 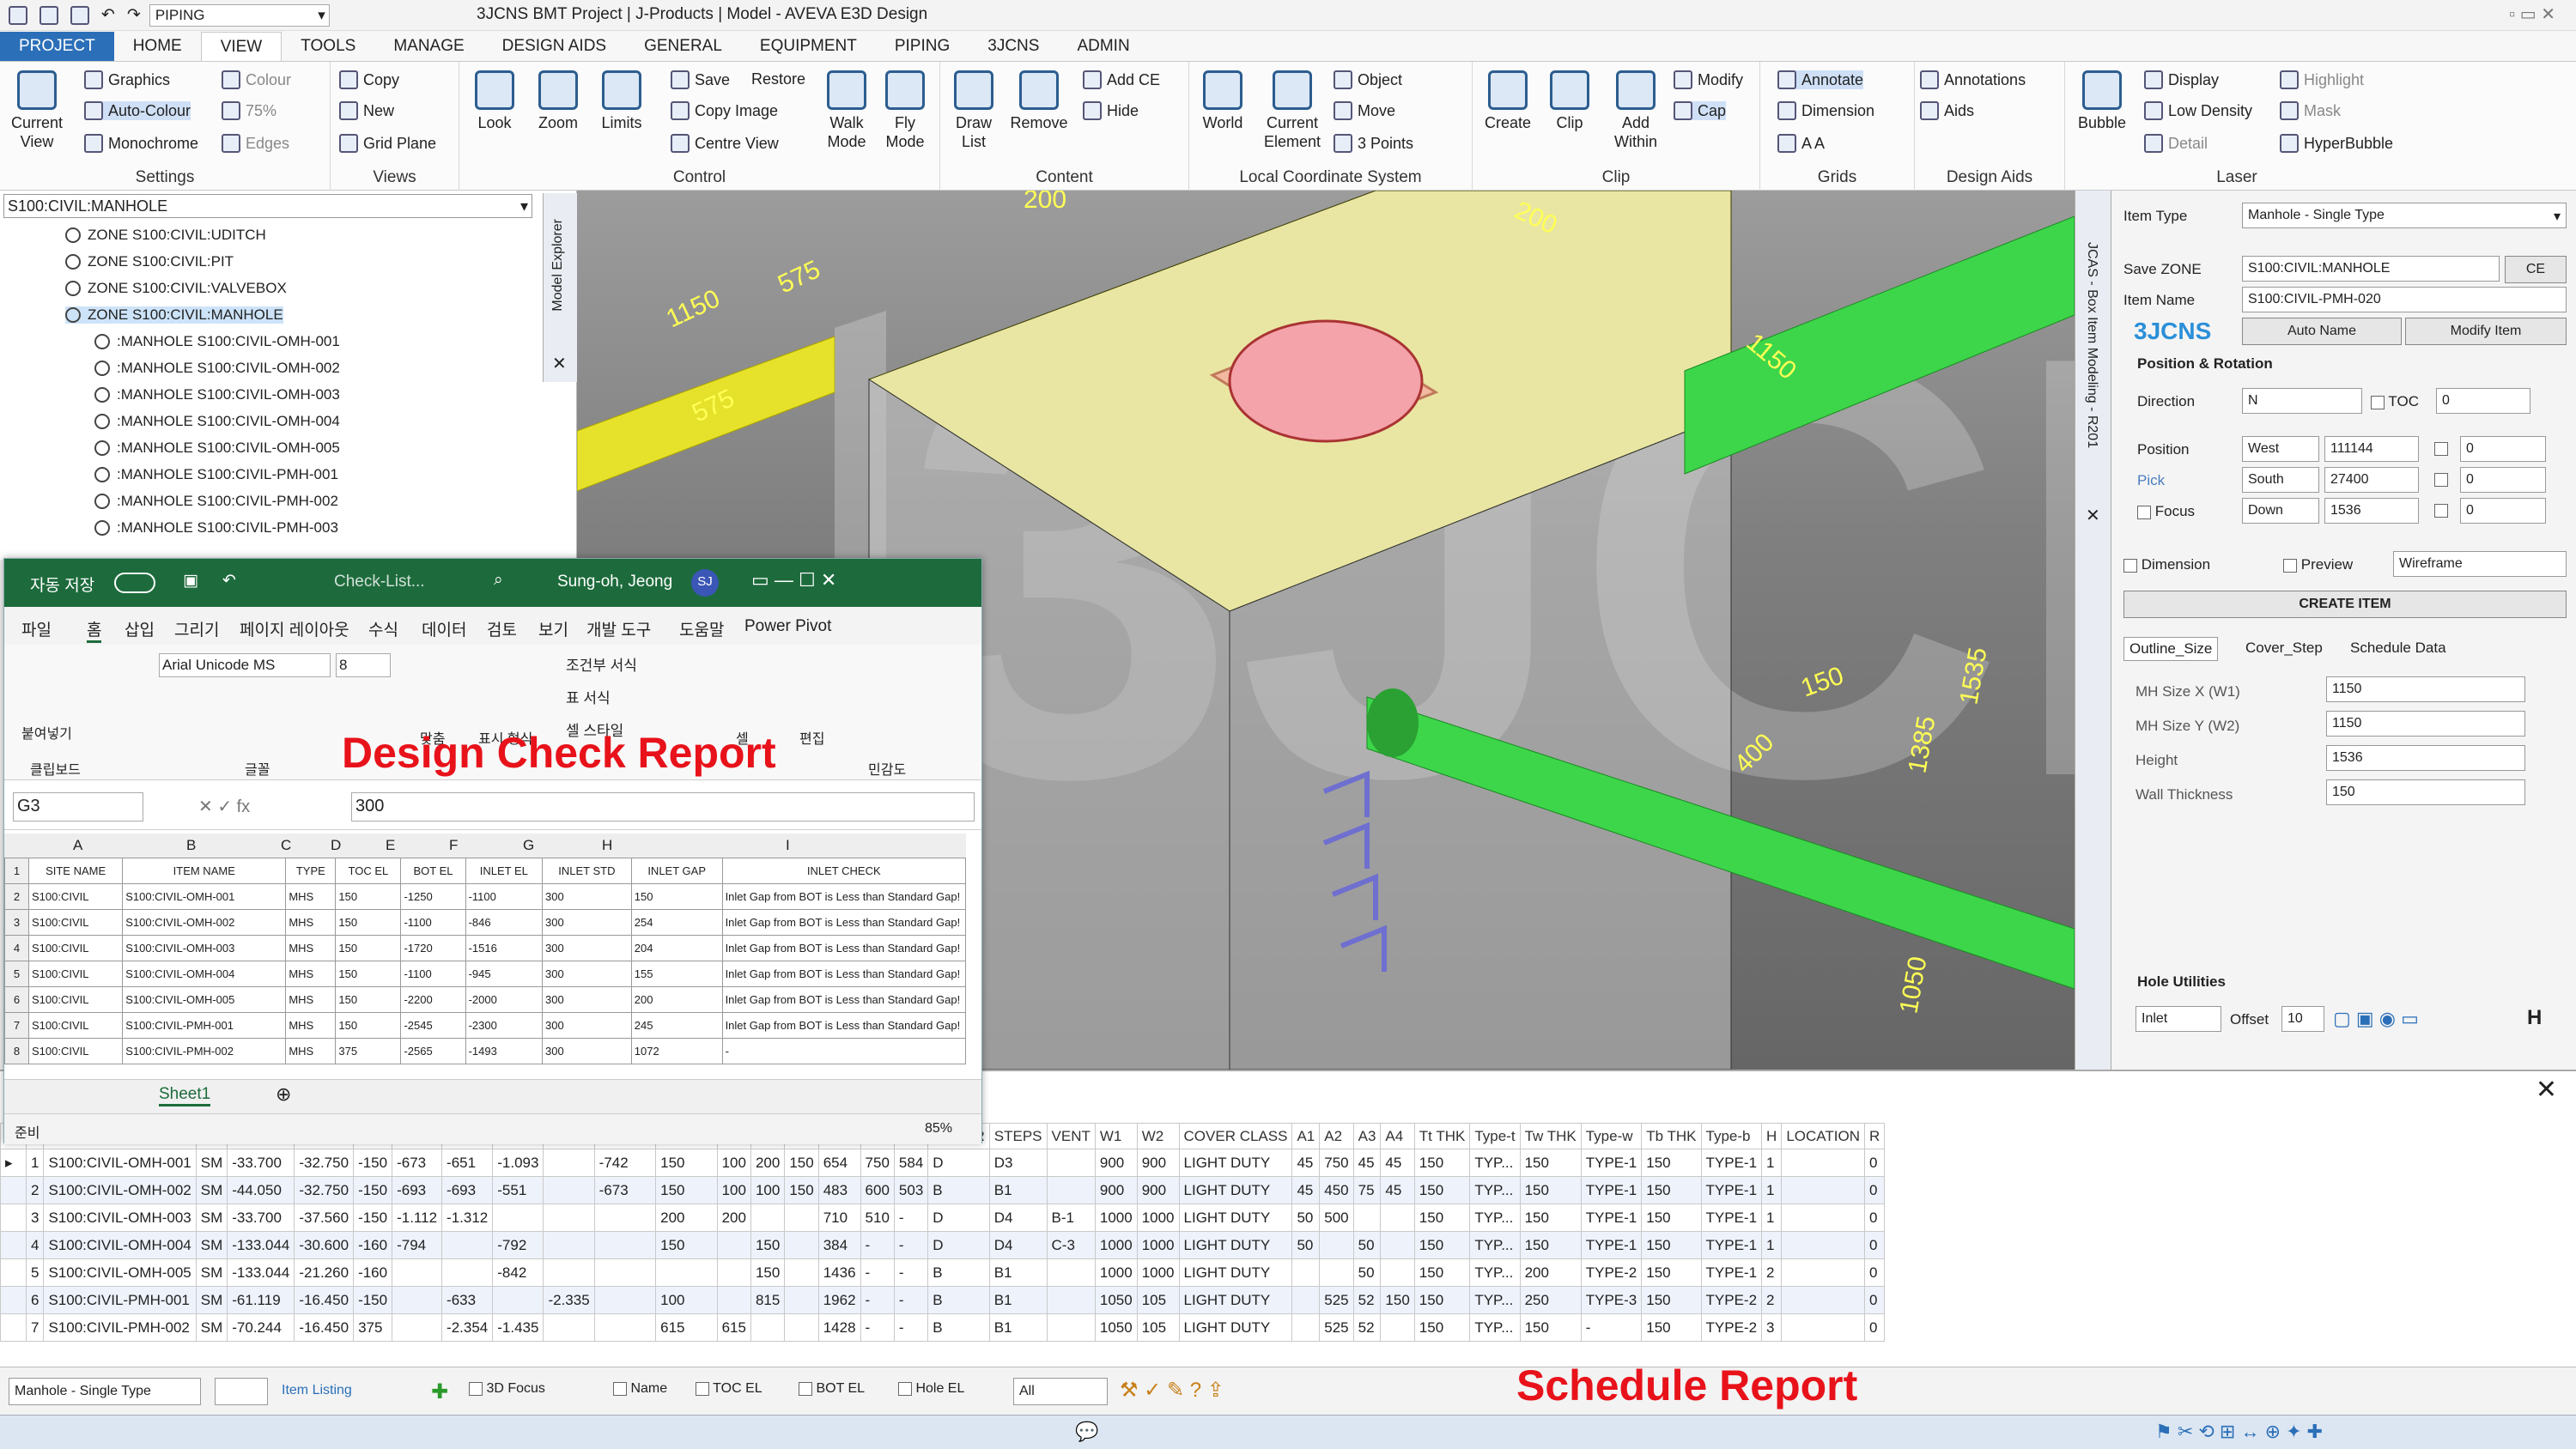 I want to click on column-header: INLET CHECK, so click(x=844, y=871).